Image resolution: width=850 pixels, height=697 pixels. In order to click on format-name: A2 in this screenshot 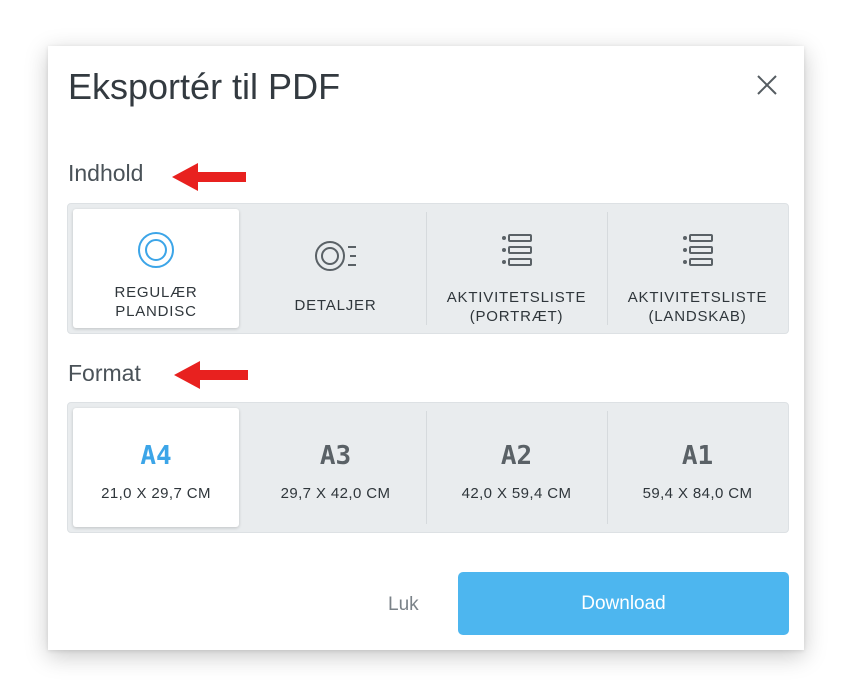, I will do `click(516, 456)`.